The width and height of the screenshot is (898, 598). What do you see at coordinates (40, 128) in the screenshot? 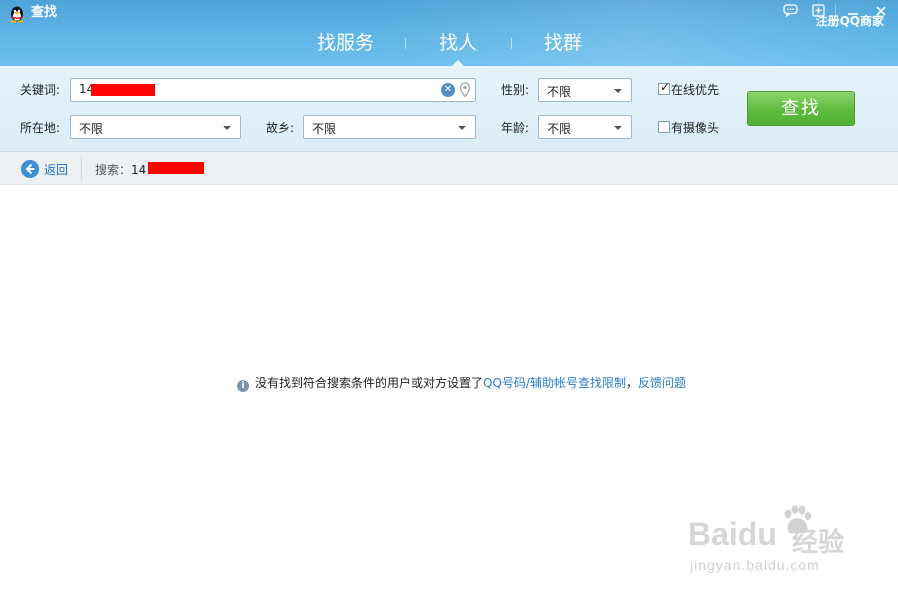
I see `location-label: 所在地:` at bounding box center [40, 128].